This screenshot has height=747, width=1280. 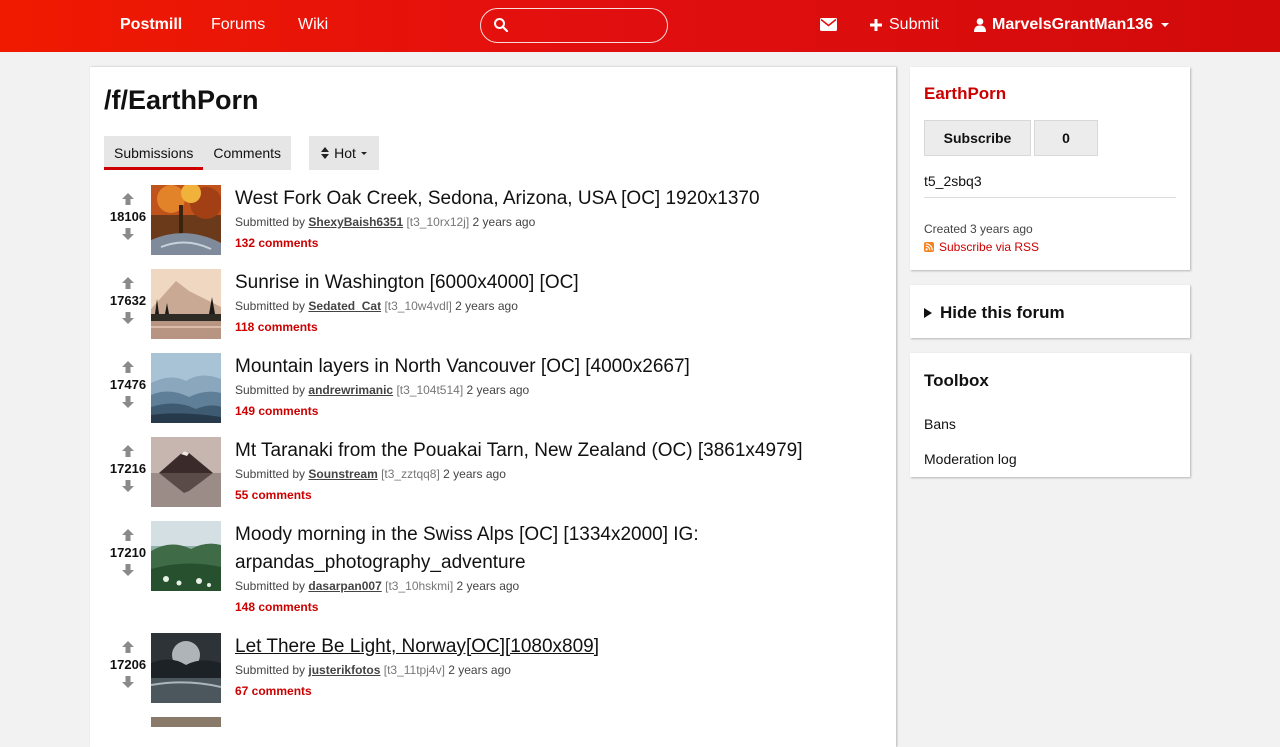 What do you see at coordinates (929, 247) in the screenshot?
I see `rss-icon` at bounding box center [929, 247].